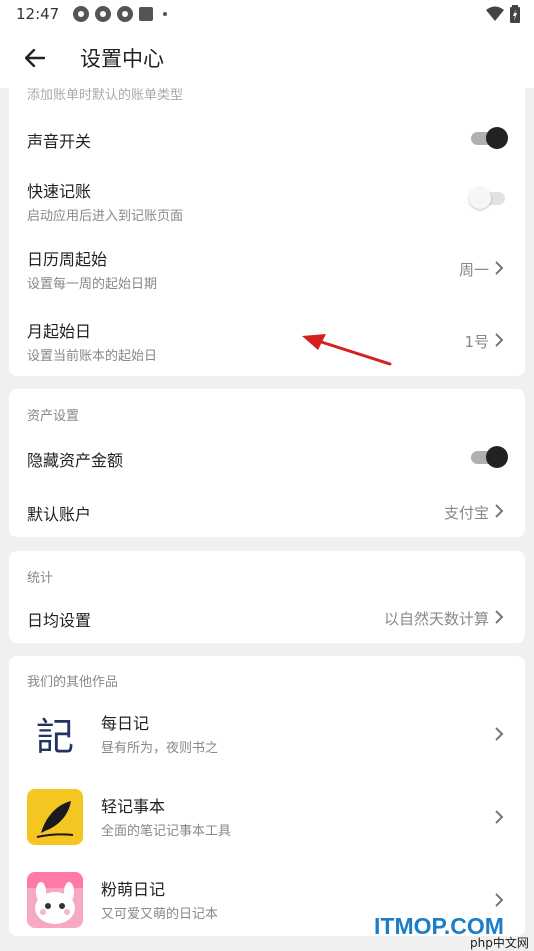 The height and width of the screenshot is (951, 534). Describe the element at coordinates (267, 733) in the screenshot. I see `app-row-meiriji: 記 每日记 昼有所为，夜则书之` at that location.